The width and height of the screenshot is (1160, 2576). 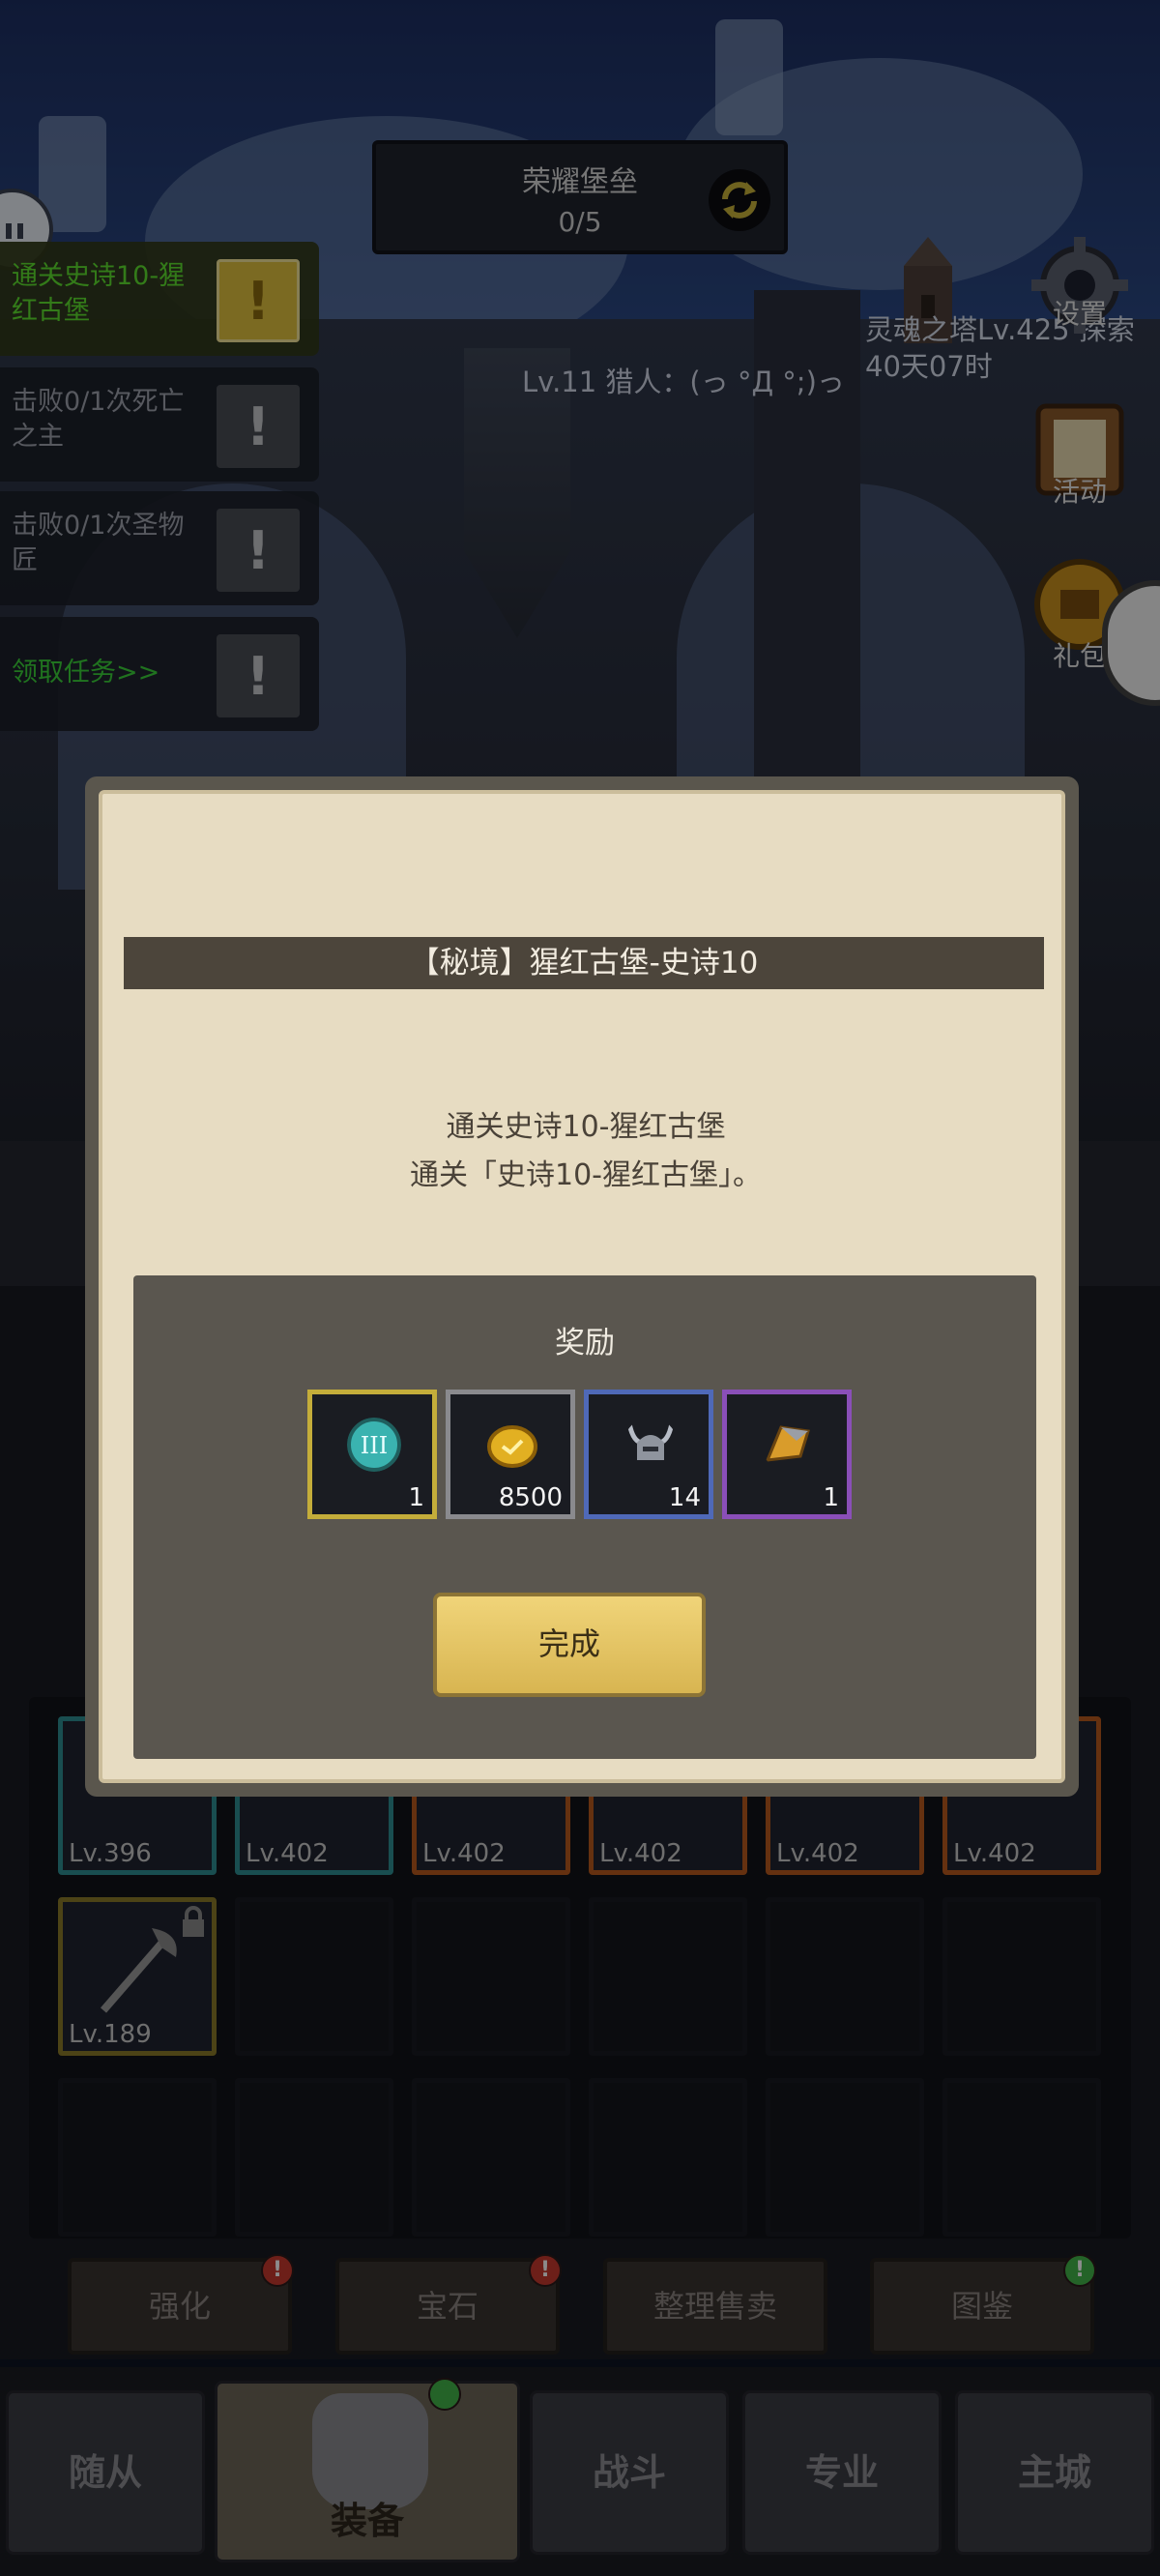 I want to click on reward-panel: 奖励 III 1 8500 14 1 完成, so click(x=584, y=1517).